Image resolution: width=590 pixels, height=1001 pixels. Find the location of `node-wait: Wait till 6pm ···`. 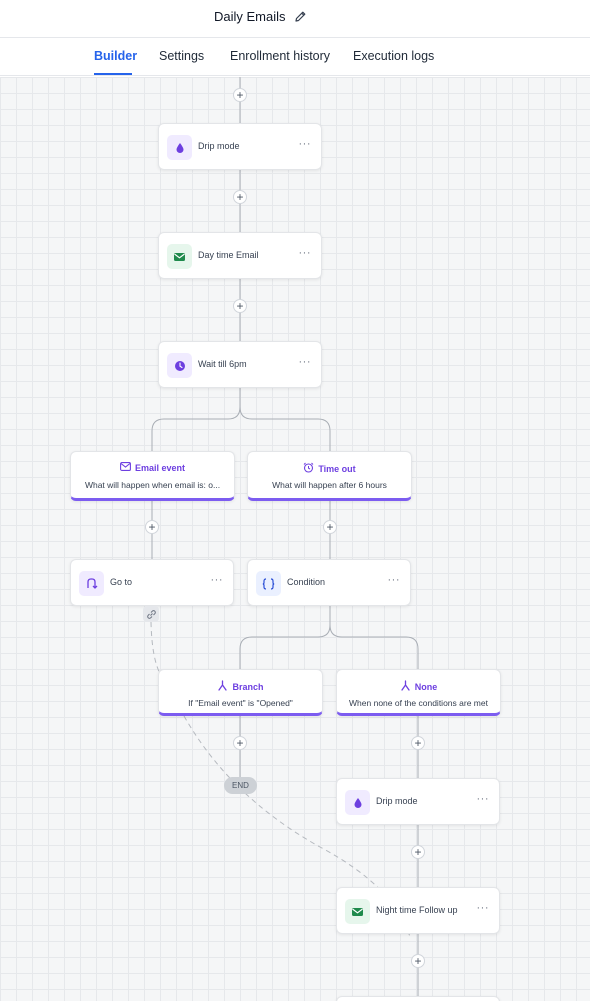

node-wait: Wait till 6pm ··· is located at coordinates (240, 364).